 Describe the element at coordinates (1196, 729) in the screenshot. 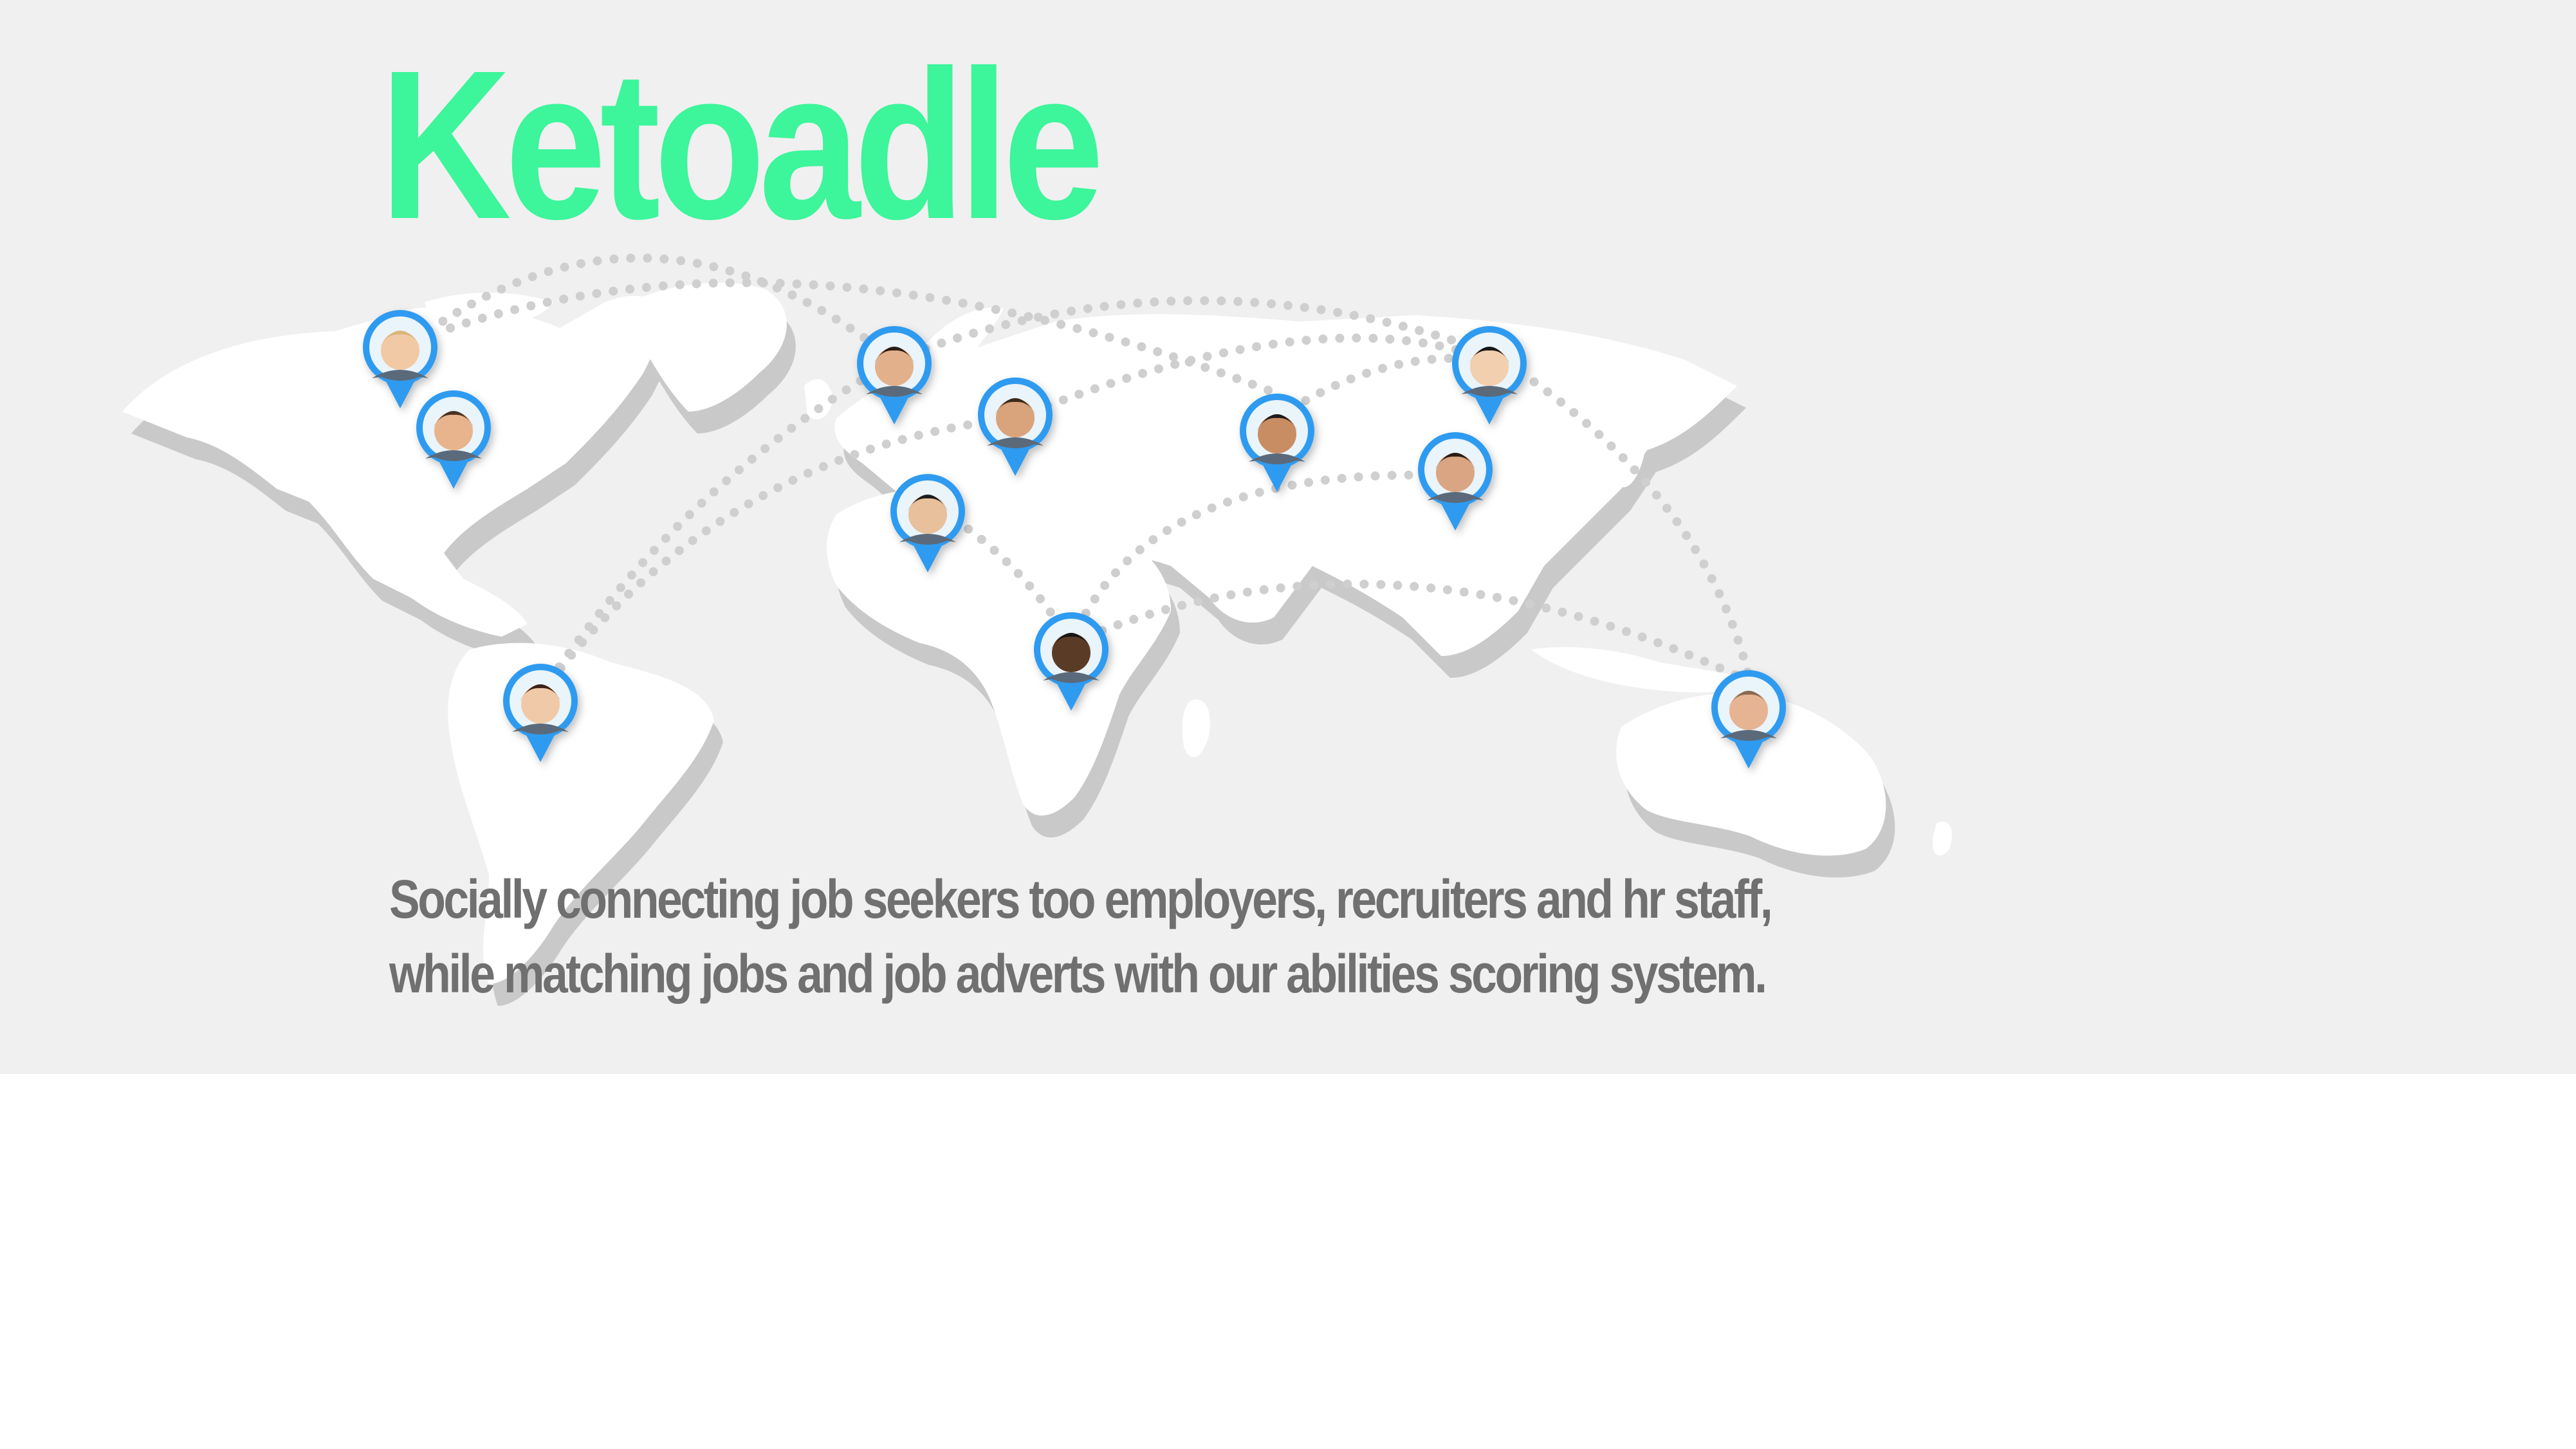

I see `madagascar-land` at that location.